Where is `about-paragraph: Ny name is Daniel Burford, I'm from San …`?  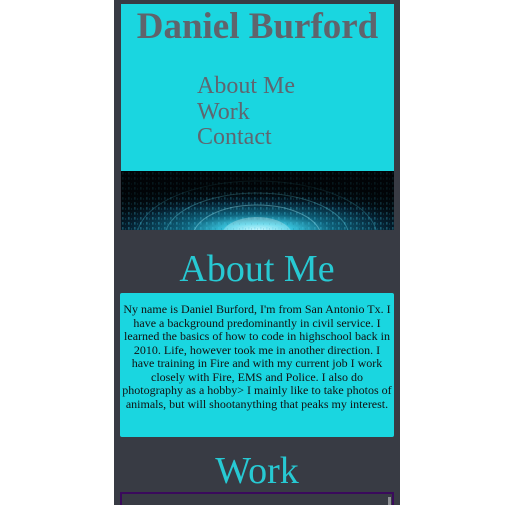
about-paragraph: Ny name is Daniel Burford, I'm from San … is located at coordinates (257, 356).